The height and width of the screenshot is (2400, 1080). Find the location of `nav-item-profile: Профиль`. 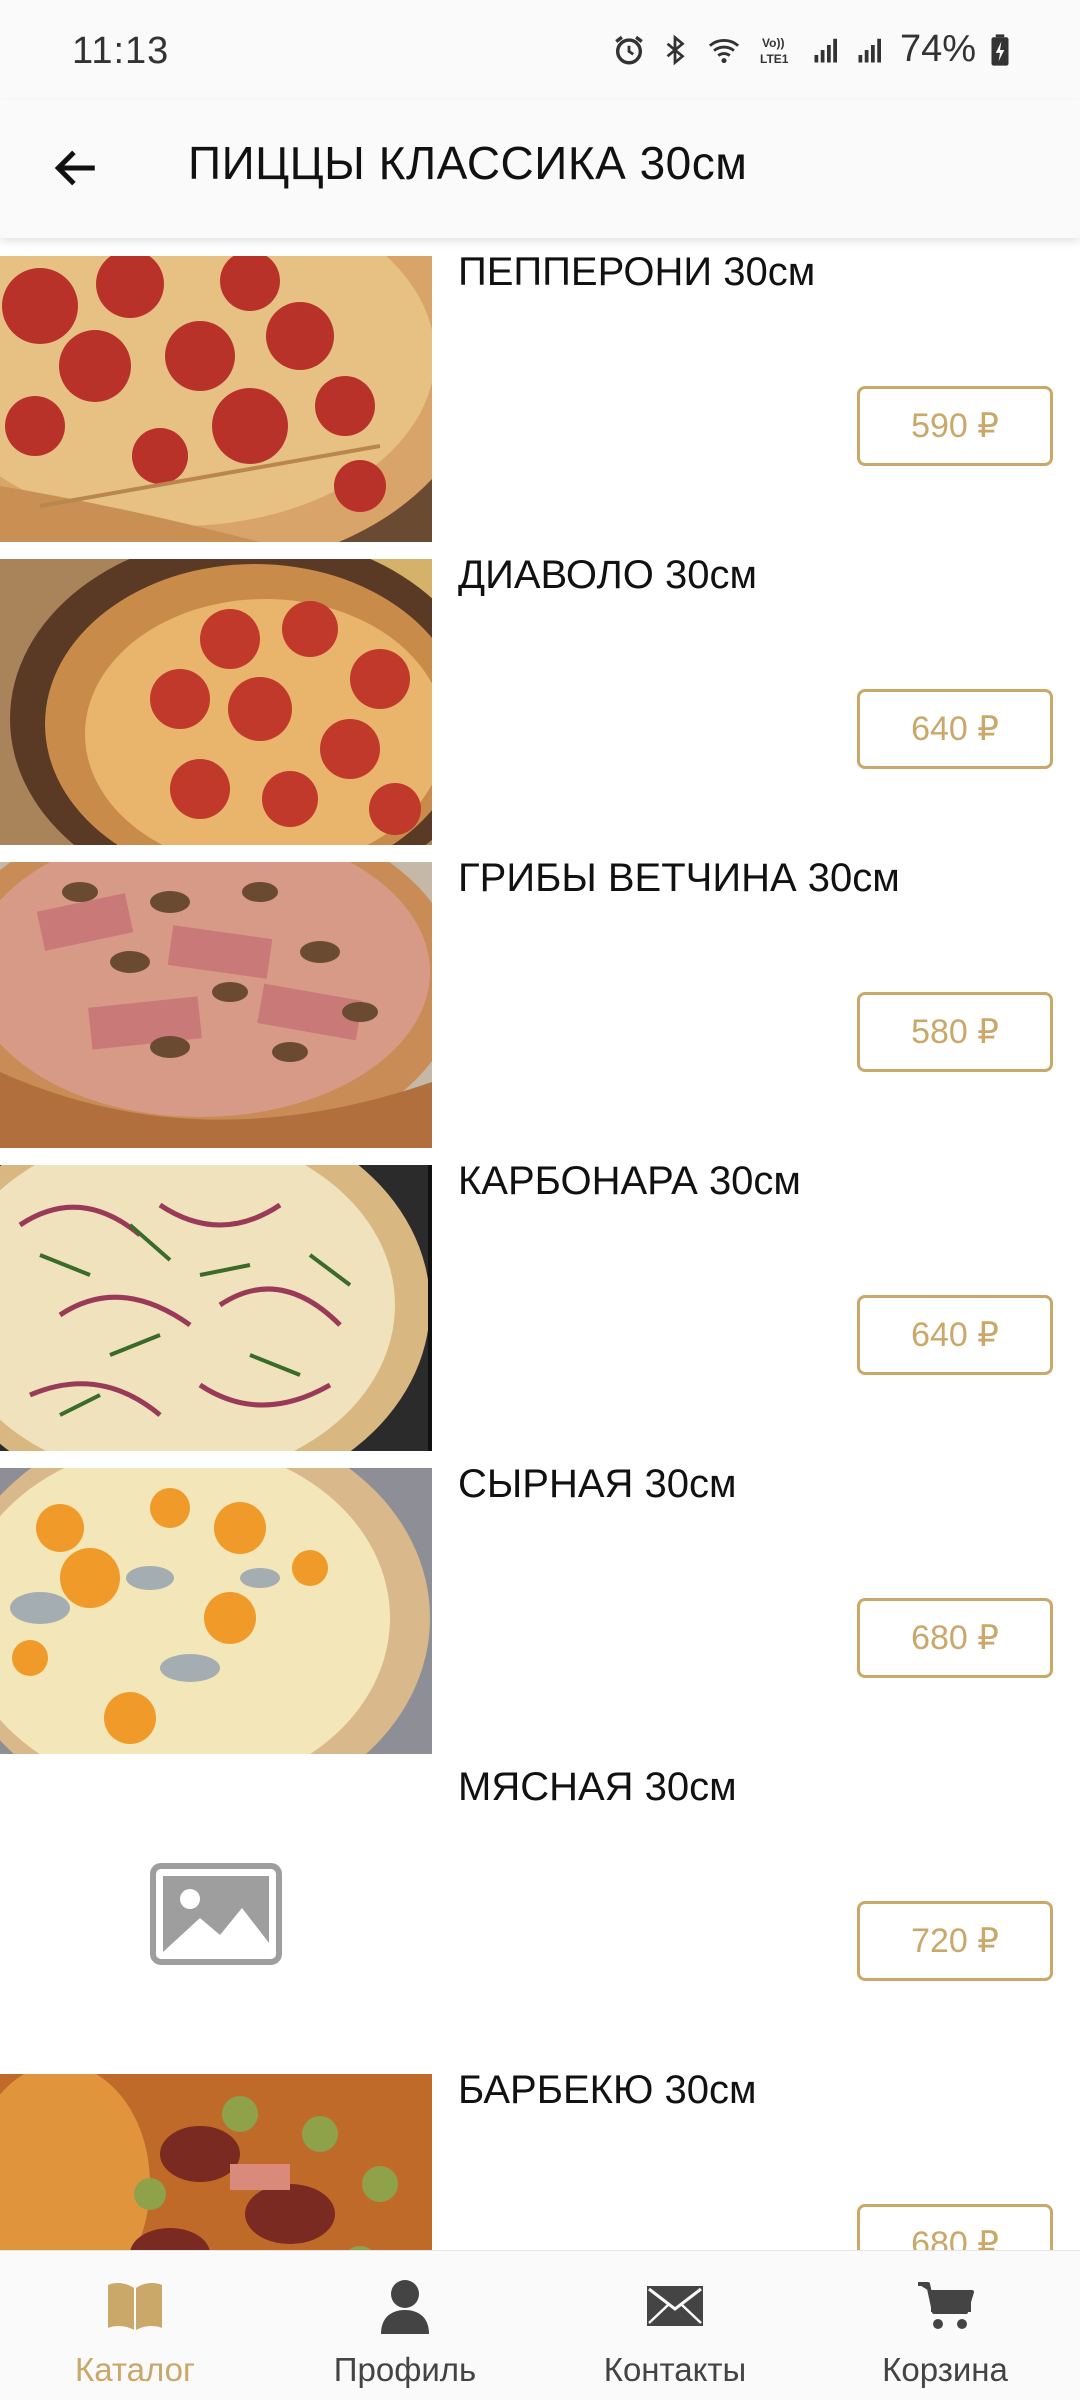

nav-item-profile: Профиль is located at coordinates (405, 2325).